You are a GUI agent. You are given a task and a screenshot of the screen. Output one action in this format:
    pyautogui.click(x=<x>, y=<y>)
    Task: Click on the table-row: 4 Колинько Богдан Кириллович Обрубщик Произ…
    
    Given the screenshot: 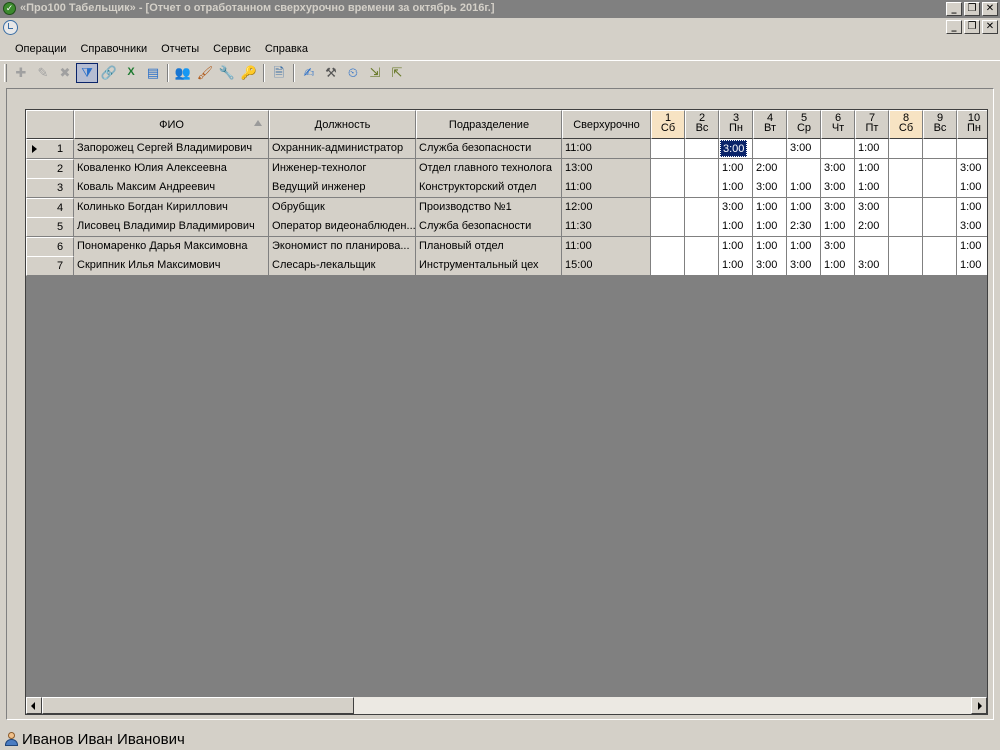 What is the action you would take?
    pyautogui.click(x=506, y=207)
    